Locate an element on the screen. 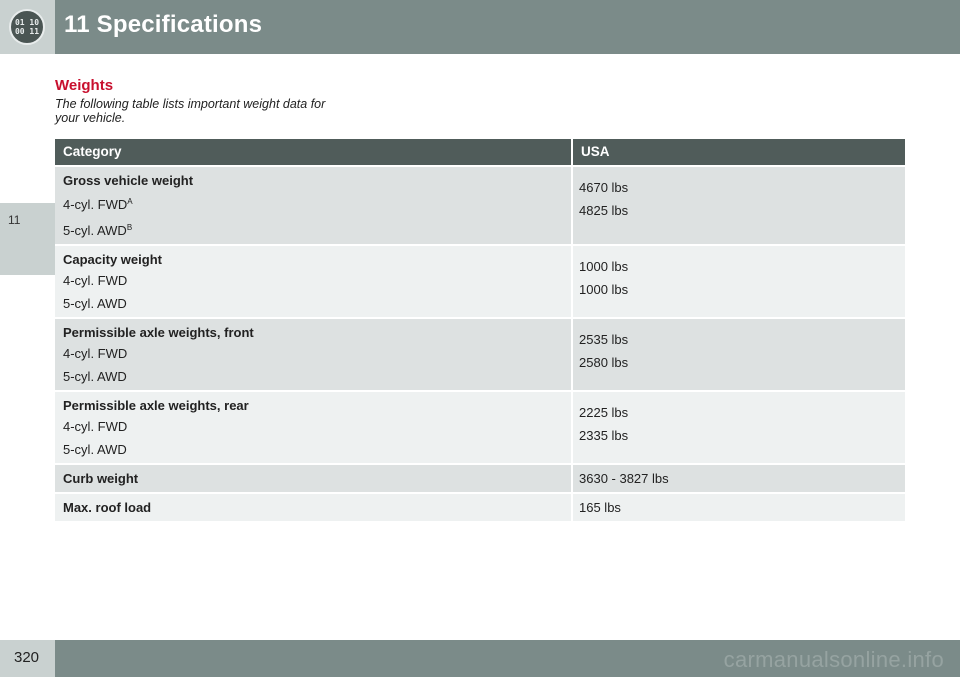 The width and height of the screenshot is (960, 677). page-header: 01 10 00 11 11 Specifications is located at coordinates (480, 27).